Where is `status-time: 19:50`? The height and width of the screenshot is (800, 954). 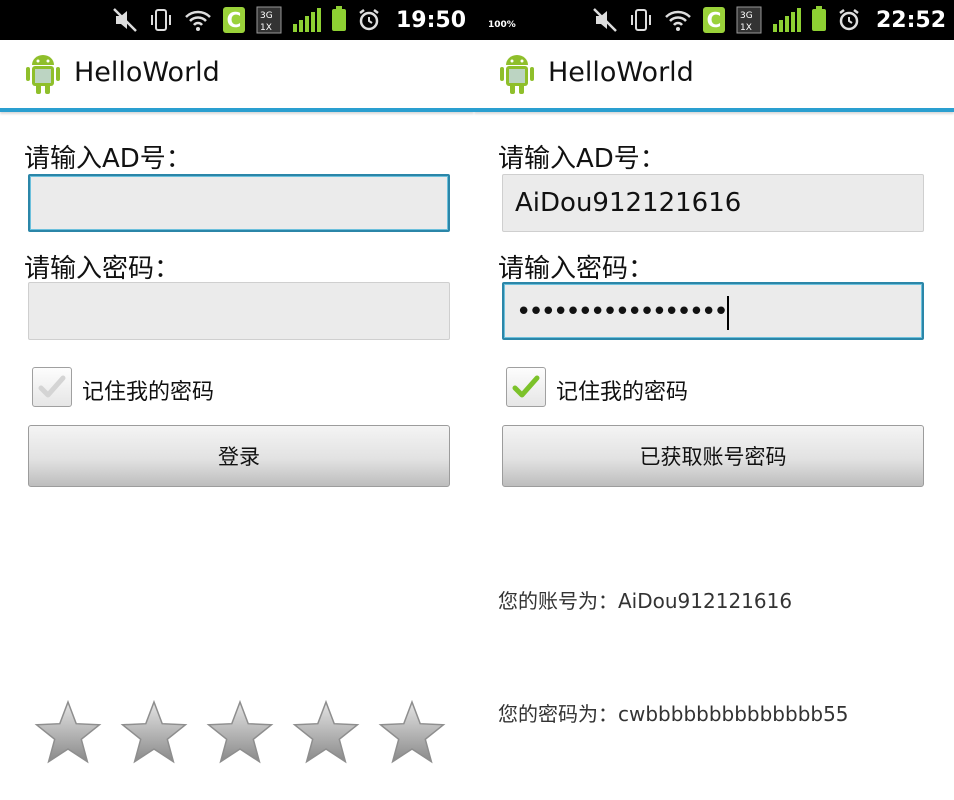
status-time: 19:50 is located at coordinates (430, 20).